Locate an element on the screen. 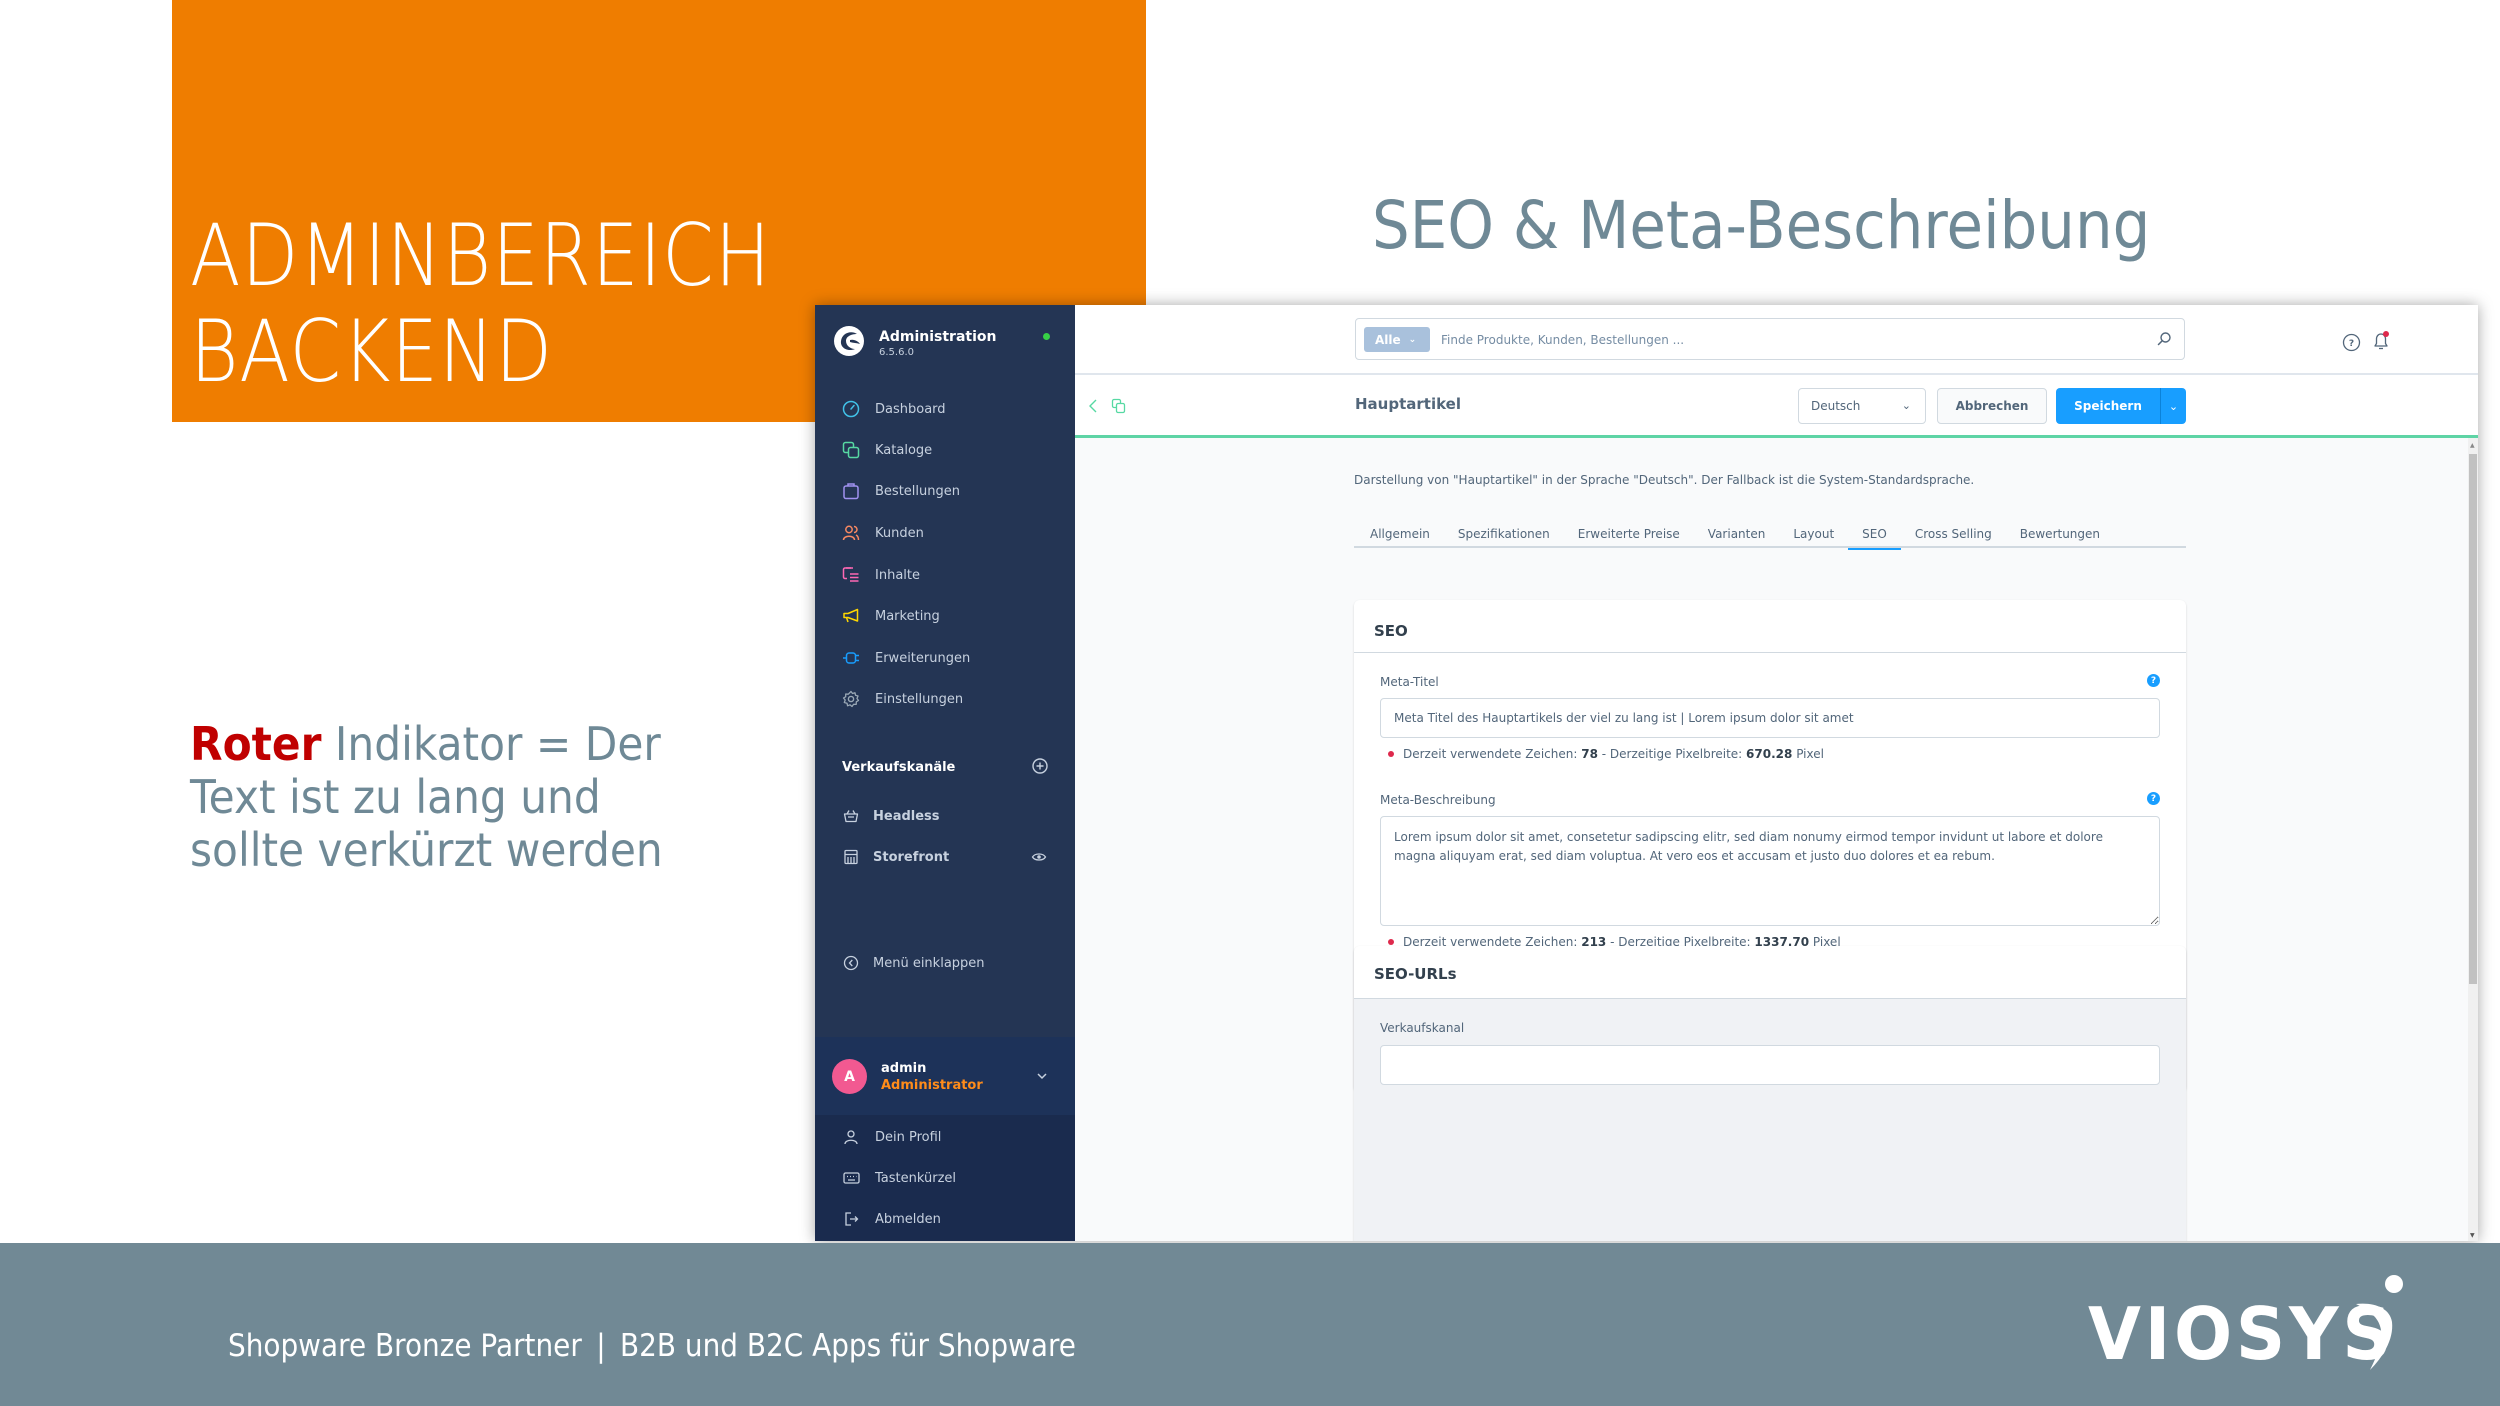  user-menu-profile: Dein Profil is located at coordinates (945, 1137).